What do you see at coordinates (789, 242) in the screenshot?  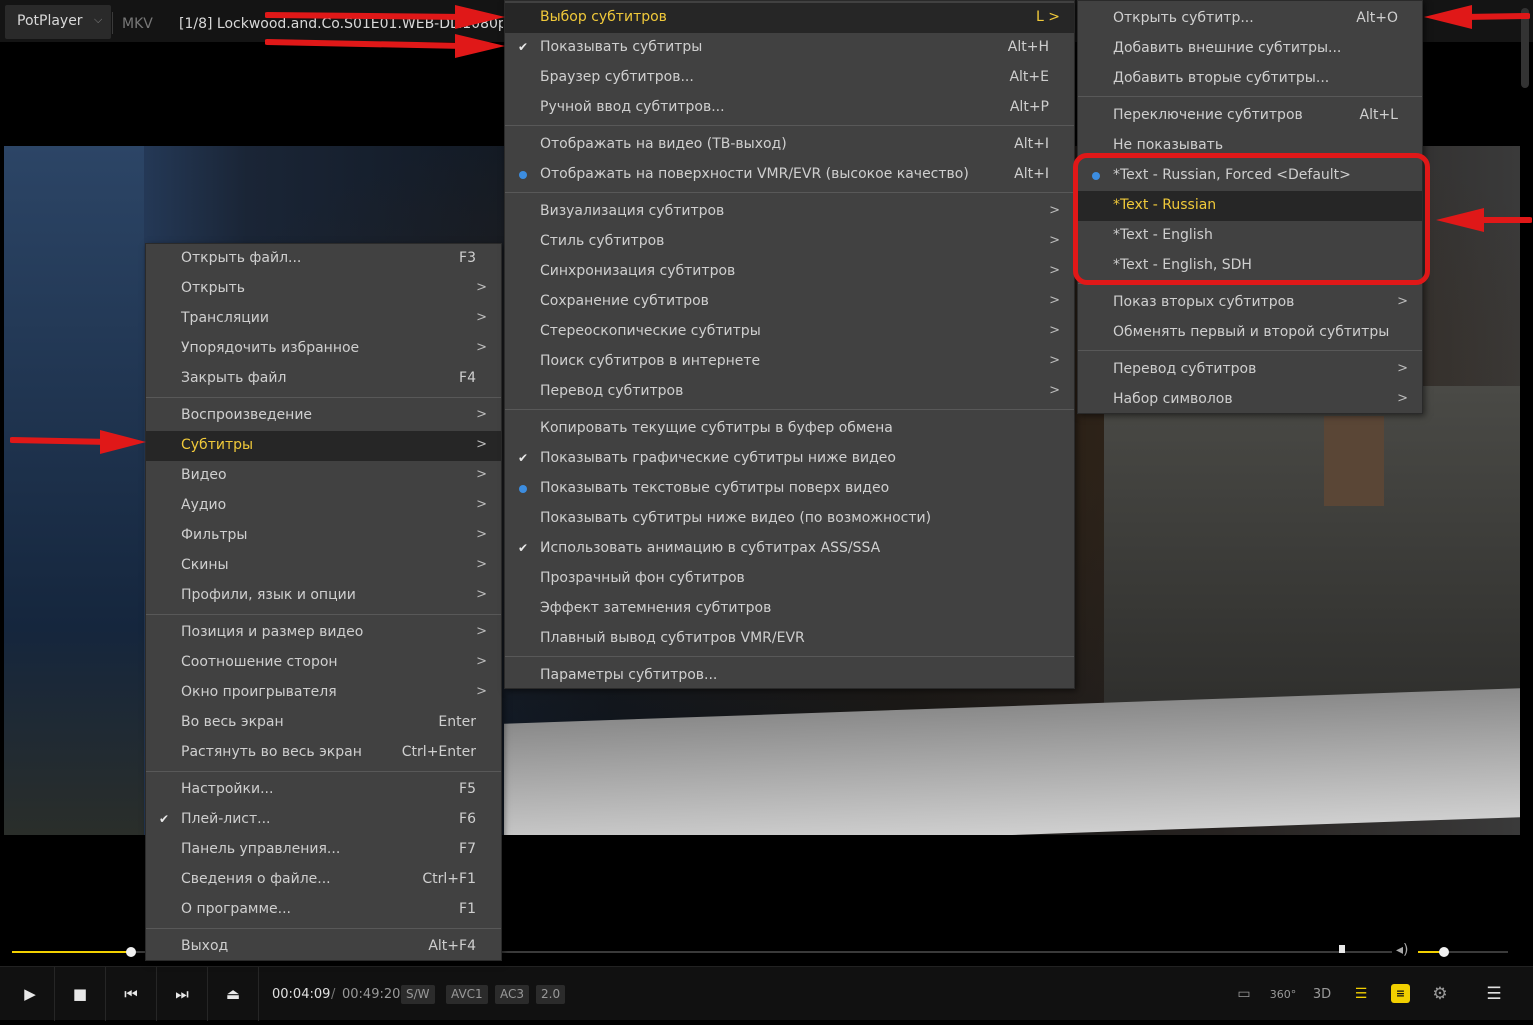 I see `menu-item-subtitle-style: Стиль субтитров >` at bounding box center [789, 242].